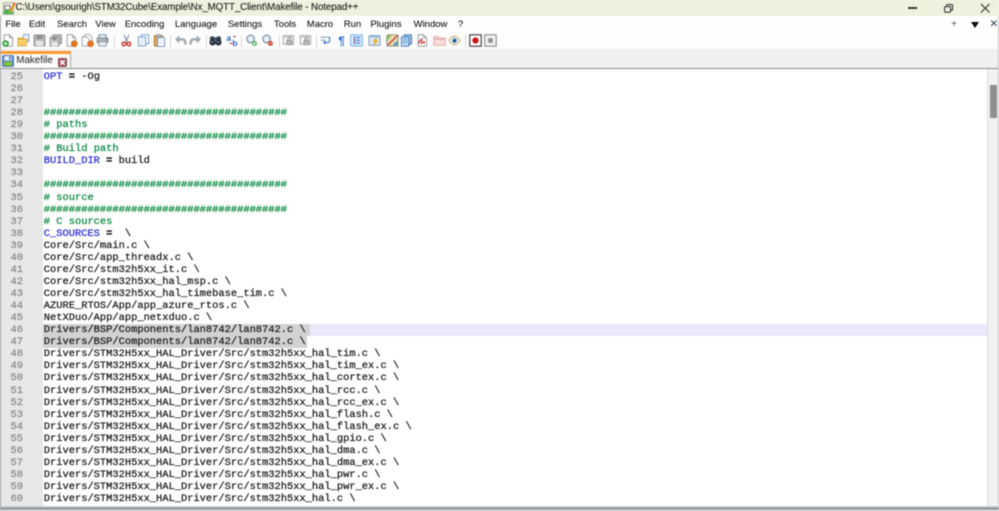  I want to click on svg-text: a, so click(228, 38).